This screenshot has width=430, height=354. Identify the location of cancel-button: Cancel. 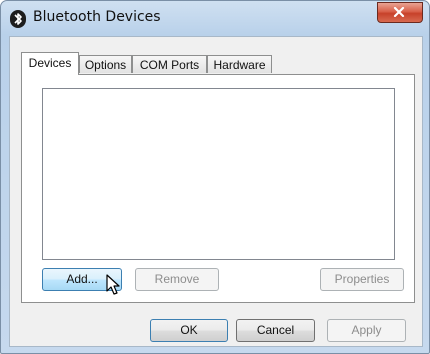
(275, 330).